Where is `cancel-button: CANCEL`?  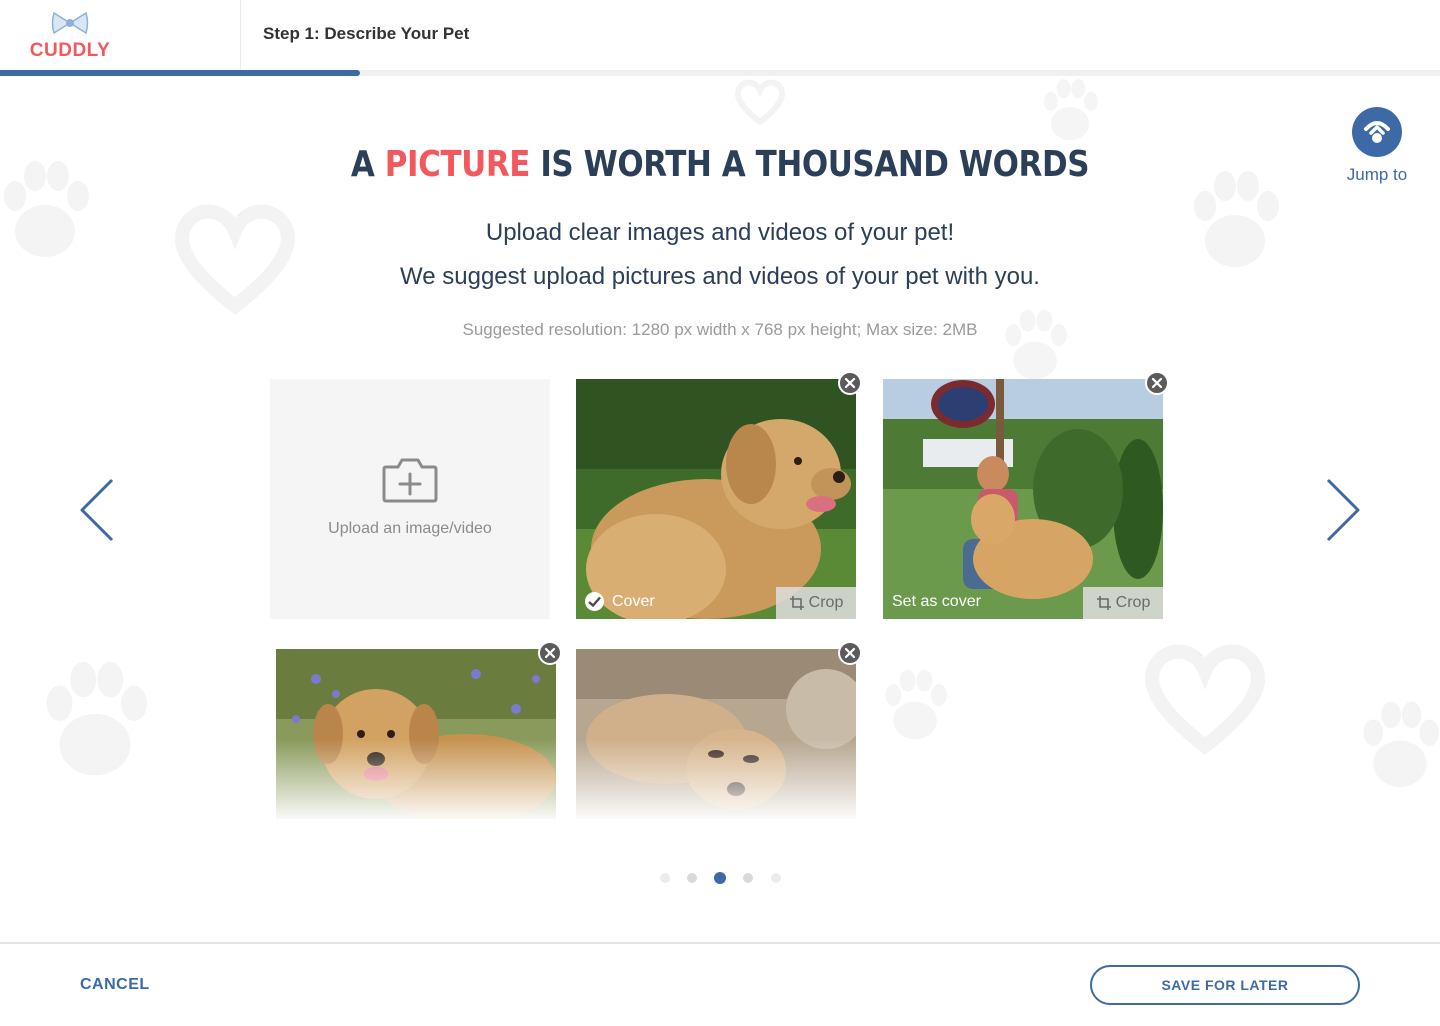 cancel-button: CANCEL is located at coordinates (115, 985).